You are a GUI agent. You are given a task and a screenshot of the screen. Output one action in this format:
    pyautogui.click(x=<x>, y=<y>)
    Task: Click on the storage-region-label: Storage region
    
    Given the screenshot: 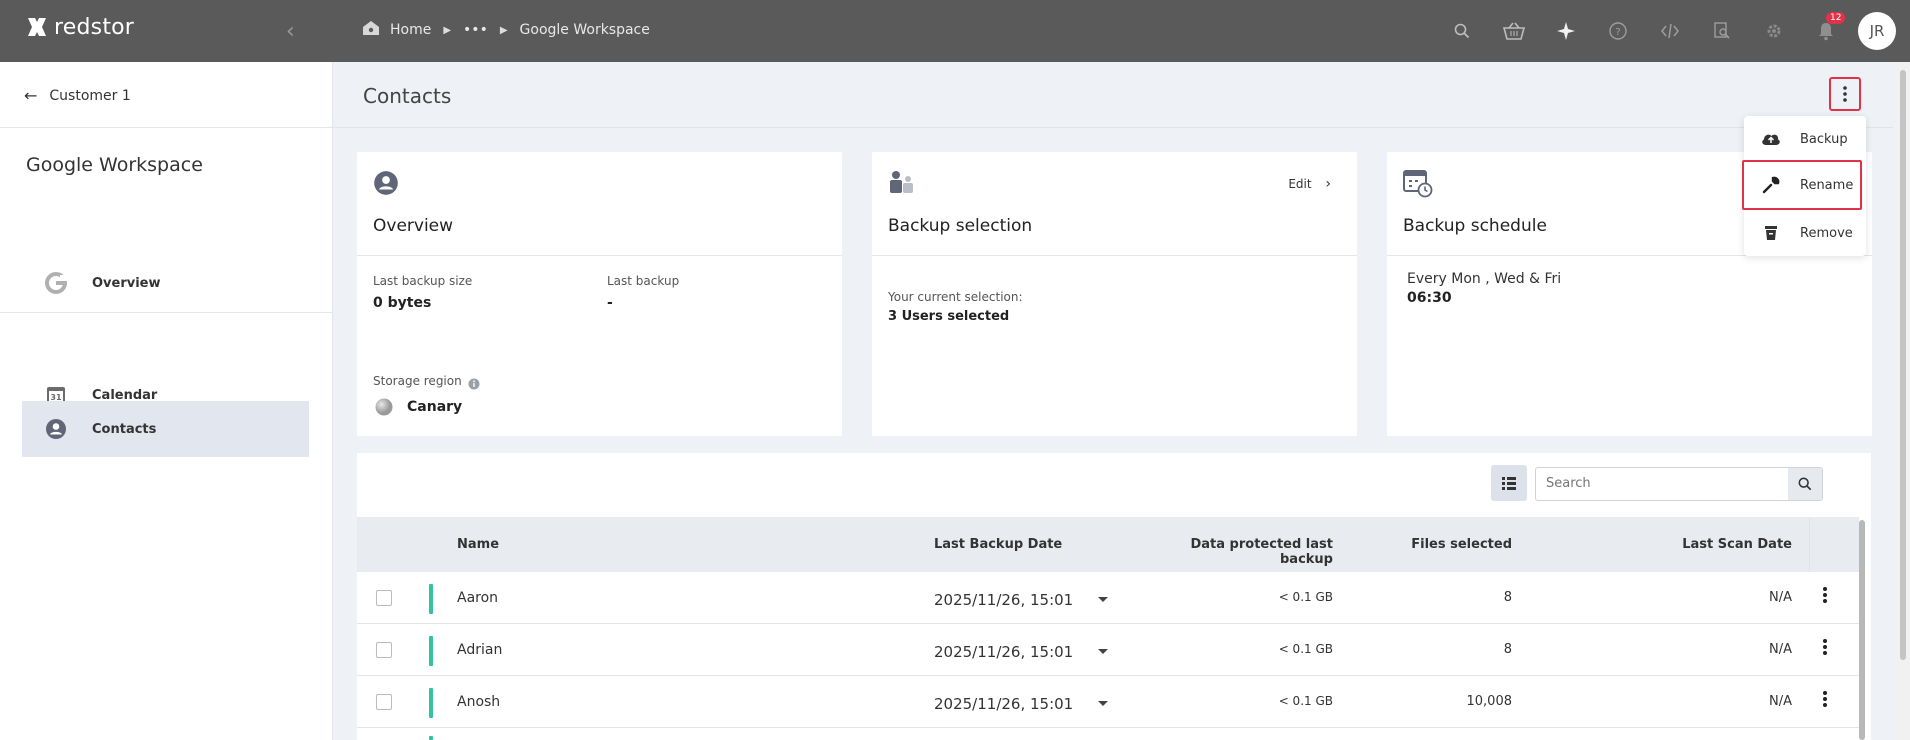 What is the action you would take?
    pyautogui.click(x=417, y=381)
    